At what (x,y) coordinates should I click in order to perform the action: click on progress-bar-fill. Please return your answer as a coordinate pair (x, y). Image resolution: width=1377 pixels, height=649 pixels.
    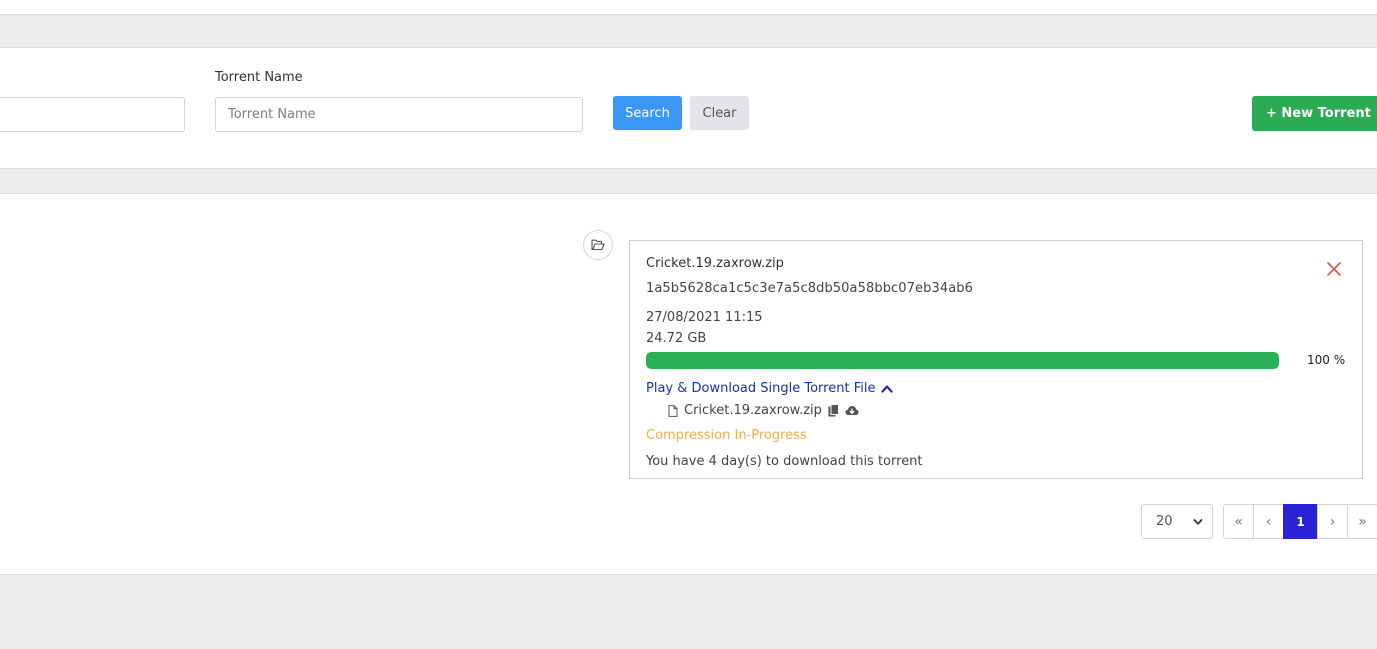
    Looking at the image, I should click on (962, 360).